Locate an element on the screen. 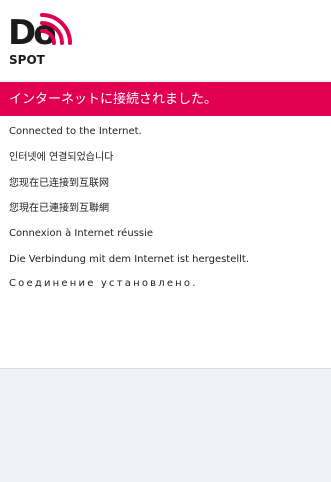  dospot-logo: Do SPOT is located at coordinates (53, 43).